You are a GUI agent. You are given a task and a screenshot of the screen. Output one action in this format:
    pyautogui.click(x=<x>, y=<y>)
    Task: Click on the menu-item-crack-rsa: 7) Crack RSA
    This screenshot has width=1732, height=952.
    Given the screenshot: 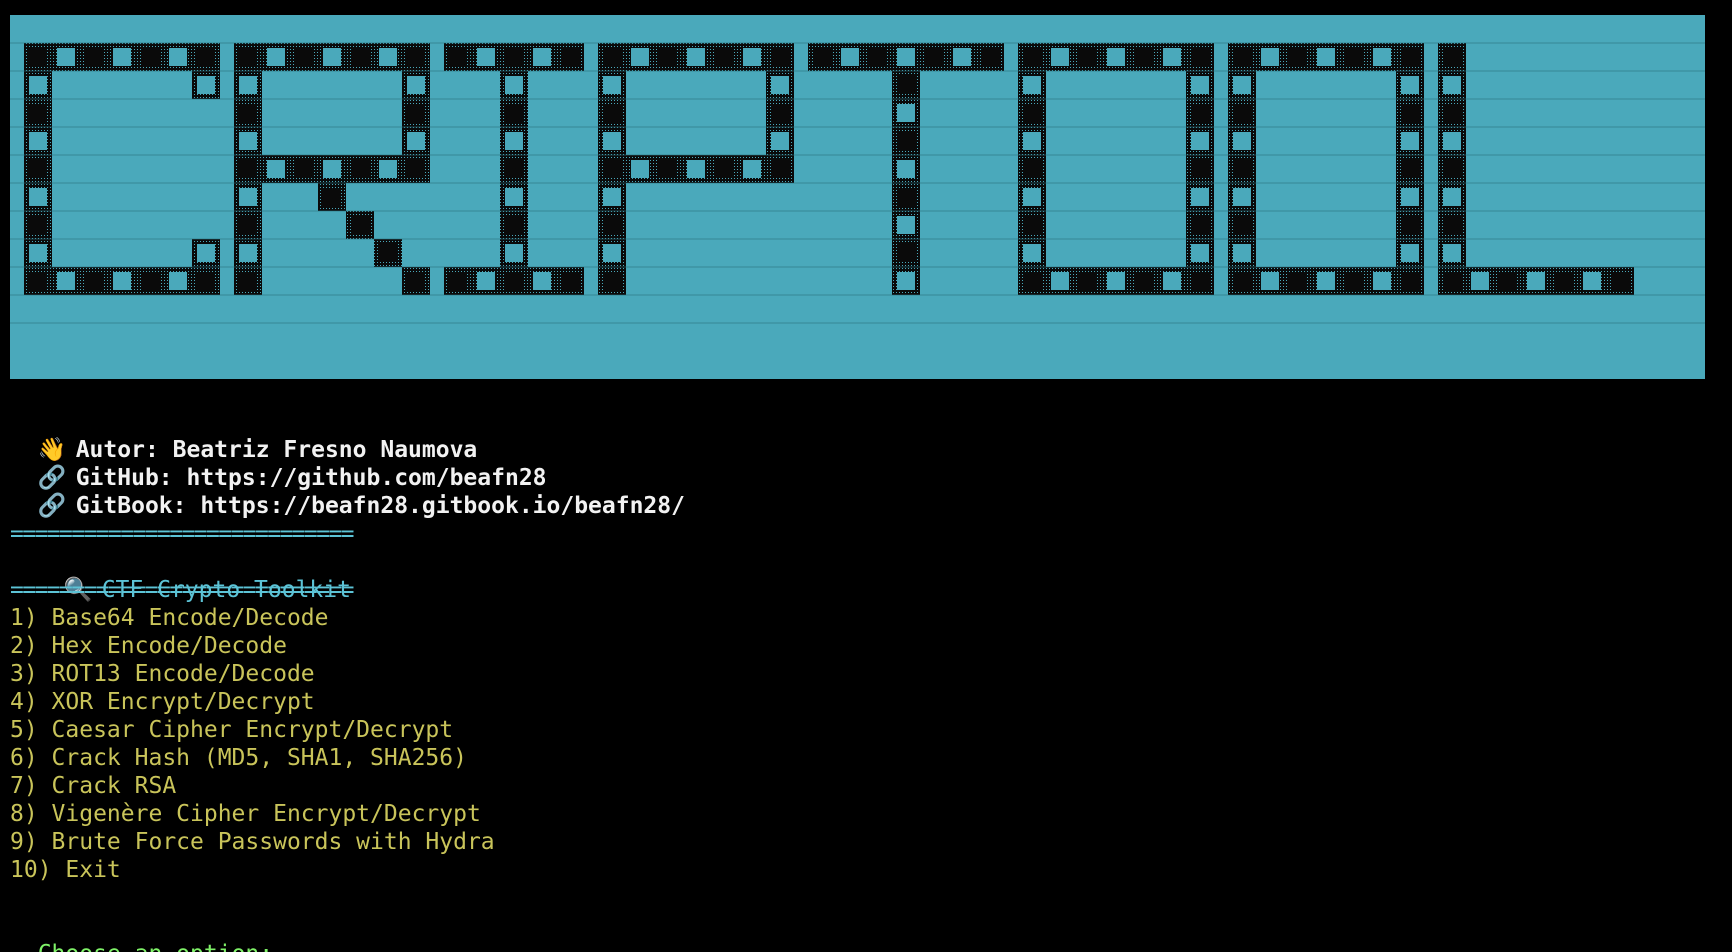 What is the action you would take?
    pyautogui.click(x=93, y=786)
    